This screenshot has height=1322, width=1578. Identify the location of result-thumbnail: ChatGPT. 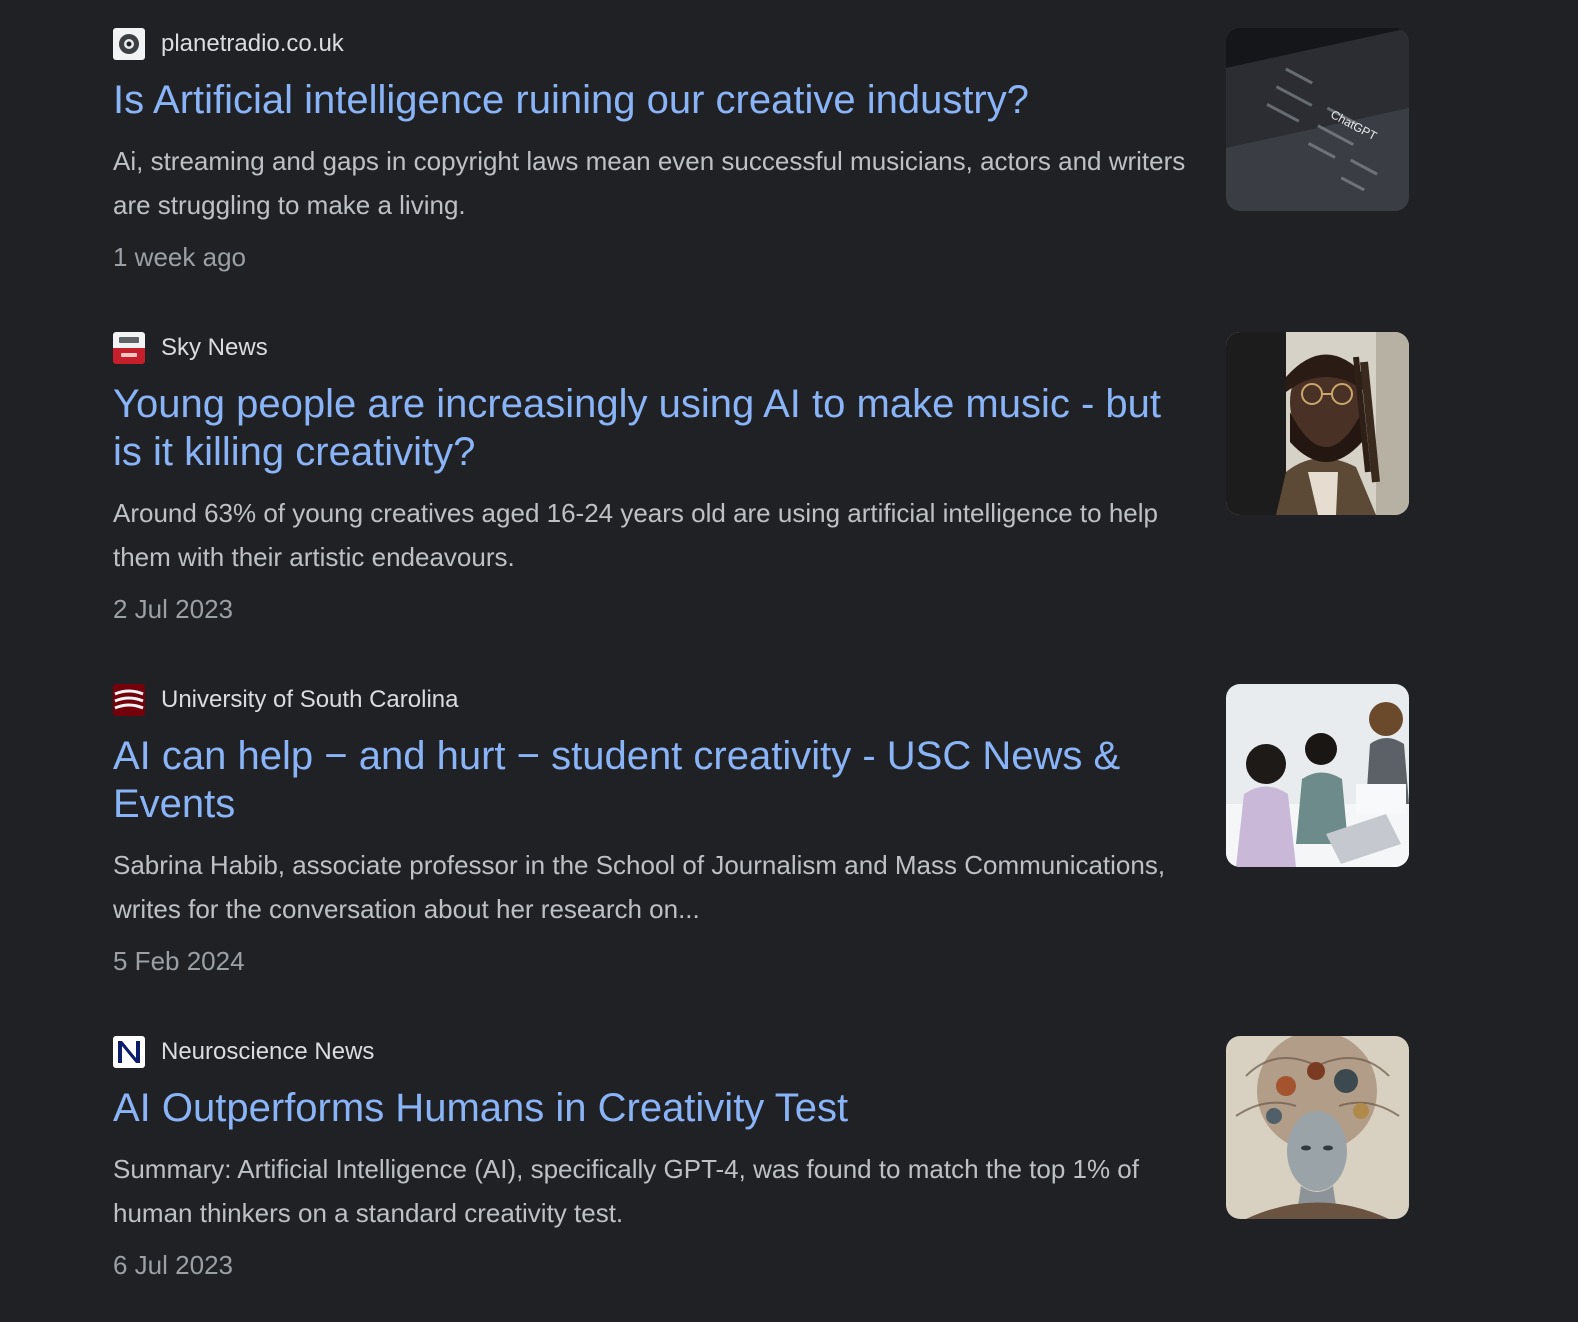
(1317, 119).